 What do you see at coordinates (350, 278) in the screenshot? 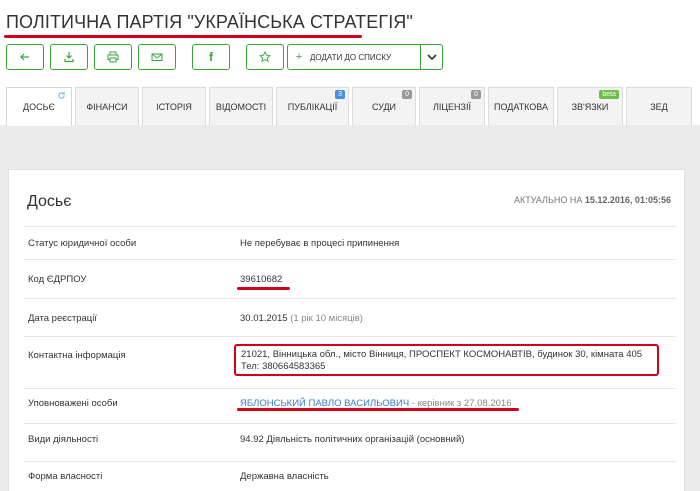
I see `info-row-edrpou: Код ЄДРПОУ 39610682` at bounding box center [350, 278].